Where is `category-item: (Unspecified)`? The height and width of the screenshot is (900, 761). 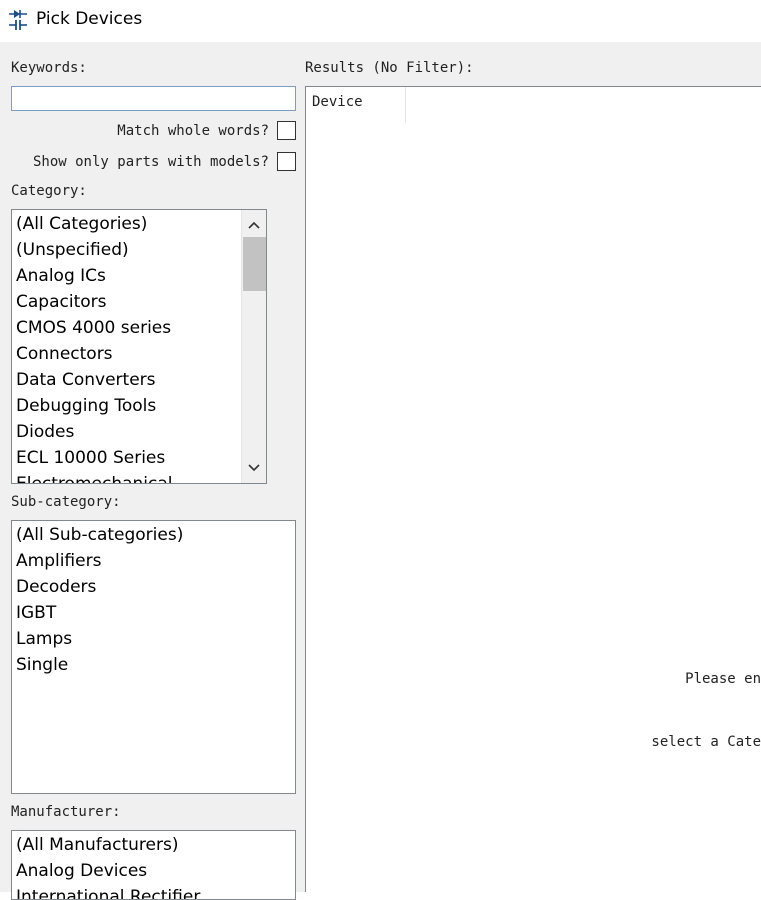
category-item: (Unspecified) is located at coordinates (72, 250).